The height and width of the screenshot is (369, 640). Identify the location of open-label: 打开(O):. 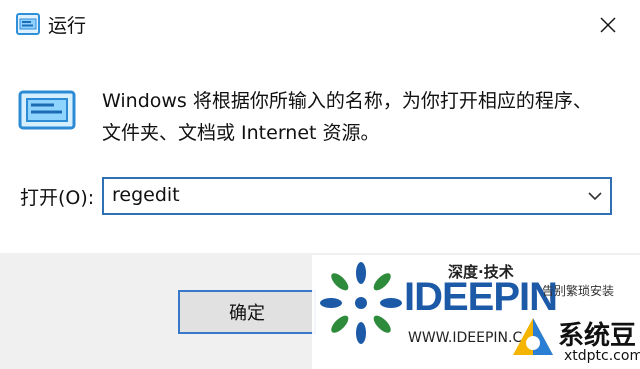
(57, 198).